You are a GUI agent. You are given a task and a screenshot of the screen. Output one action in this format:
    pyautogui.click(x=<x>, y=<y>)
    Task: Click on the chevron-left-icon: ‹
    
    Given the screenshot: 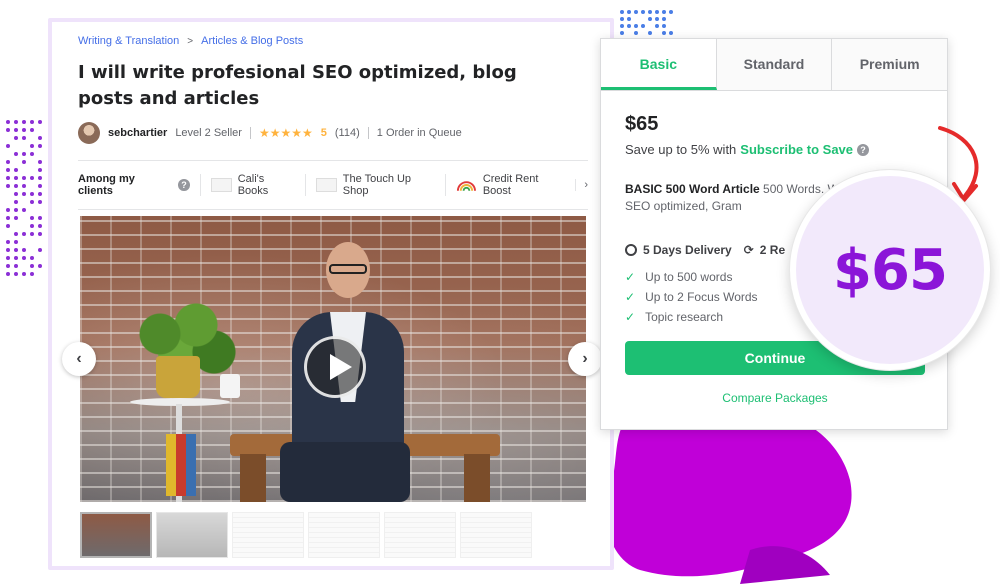 What is the action you would take?
    pyautogui.click(x=79, y=359)
    